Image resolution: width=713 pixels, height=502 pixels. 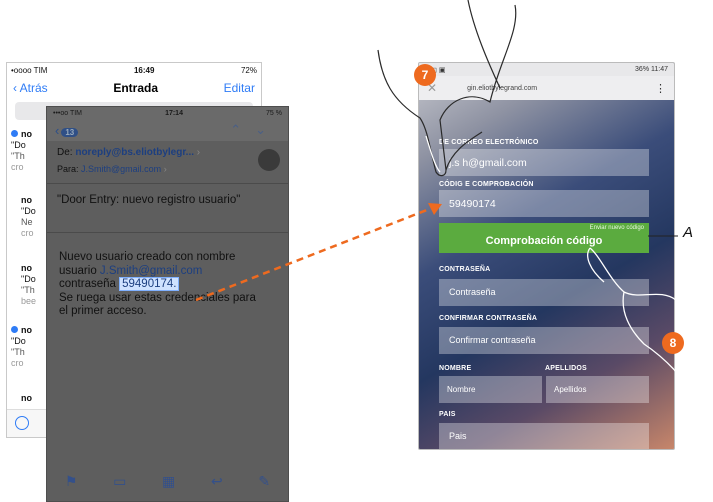 What do you see at coordinates (425, 75) in the screenshot?
I see `step-7-badge: 7` at bounding box center [425, 75].